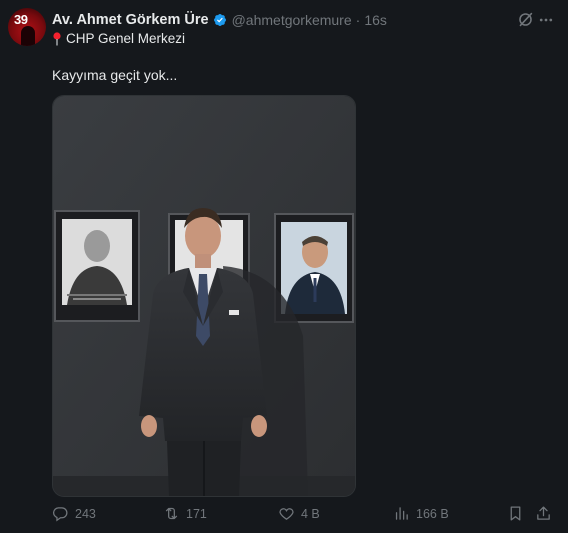  I want to click on views-button: 166 B, so click(421, 513).